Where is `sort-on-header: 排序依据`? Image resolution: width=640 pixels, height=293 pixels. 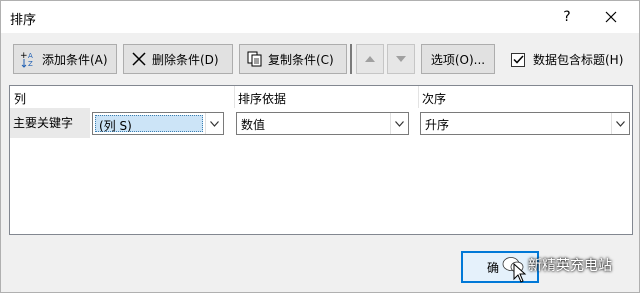 sort-on-header: 排序依据 is located at coordinates (262, 99).